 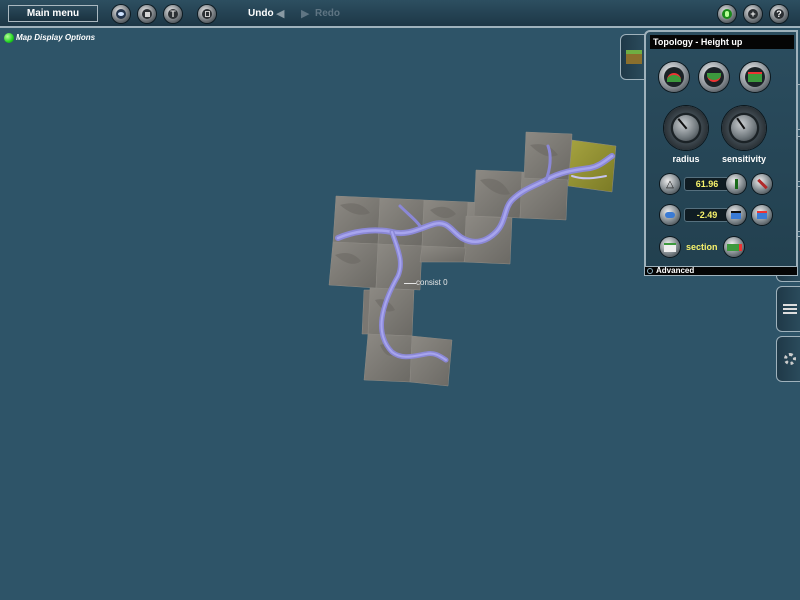 I want to click on height-up-button, so click(x=674, y=77).